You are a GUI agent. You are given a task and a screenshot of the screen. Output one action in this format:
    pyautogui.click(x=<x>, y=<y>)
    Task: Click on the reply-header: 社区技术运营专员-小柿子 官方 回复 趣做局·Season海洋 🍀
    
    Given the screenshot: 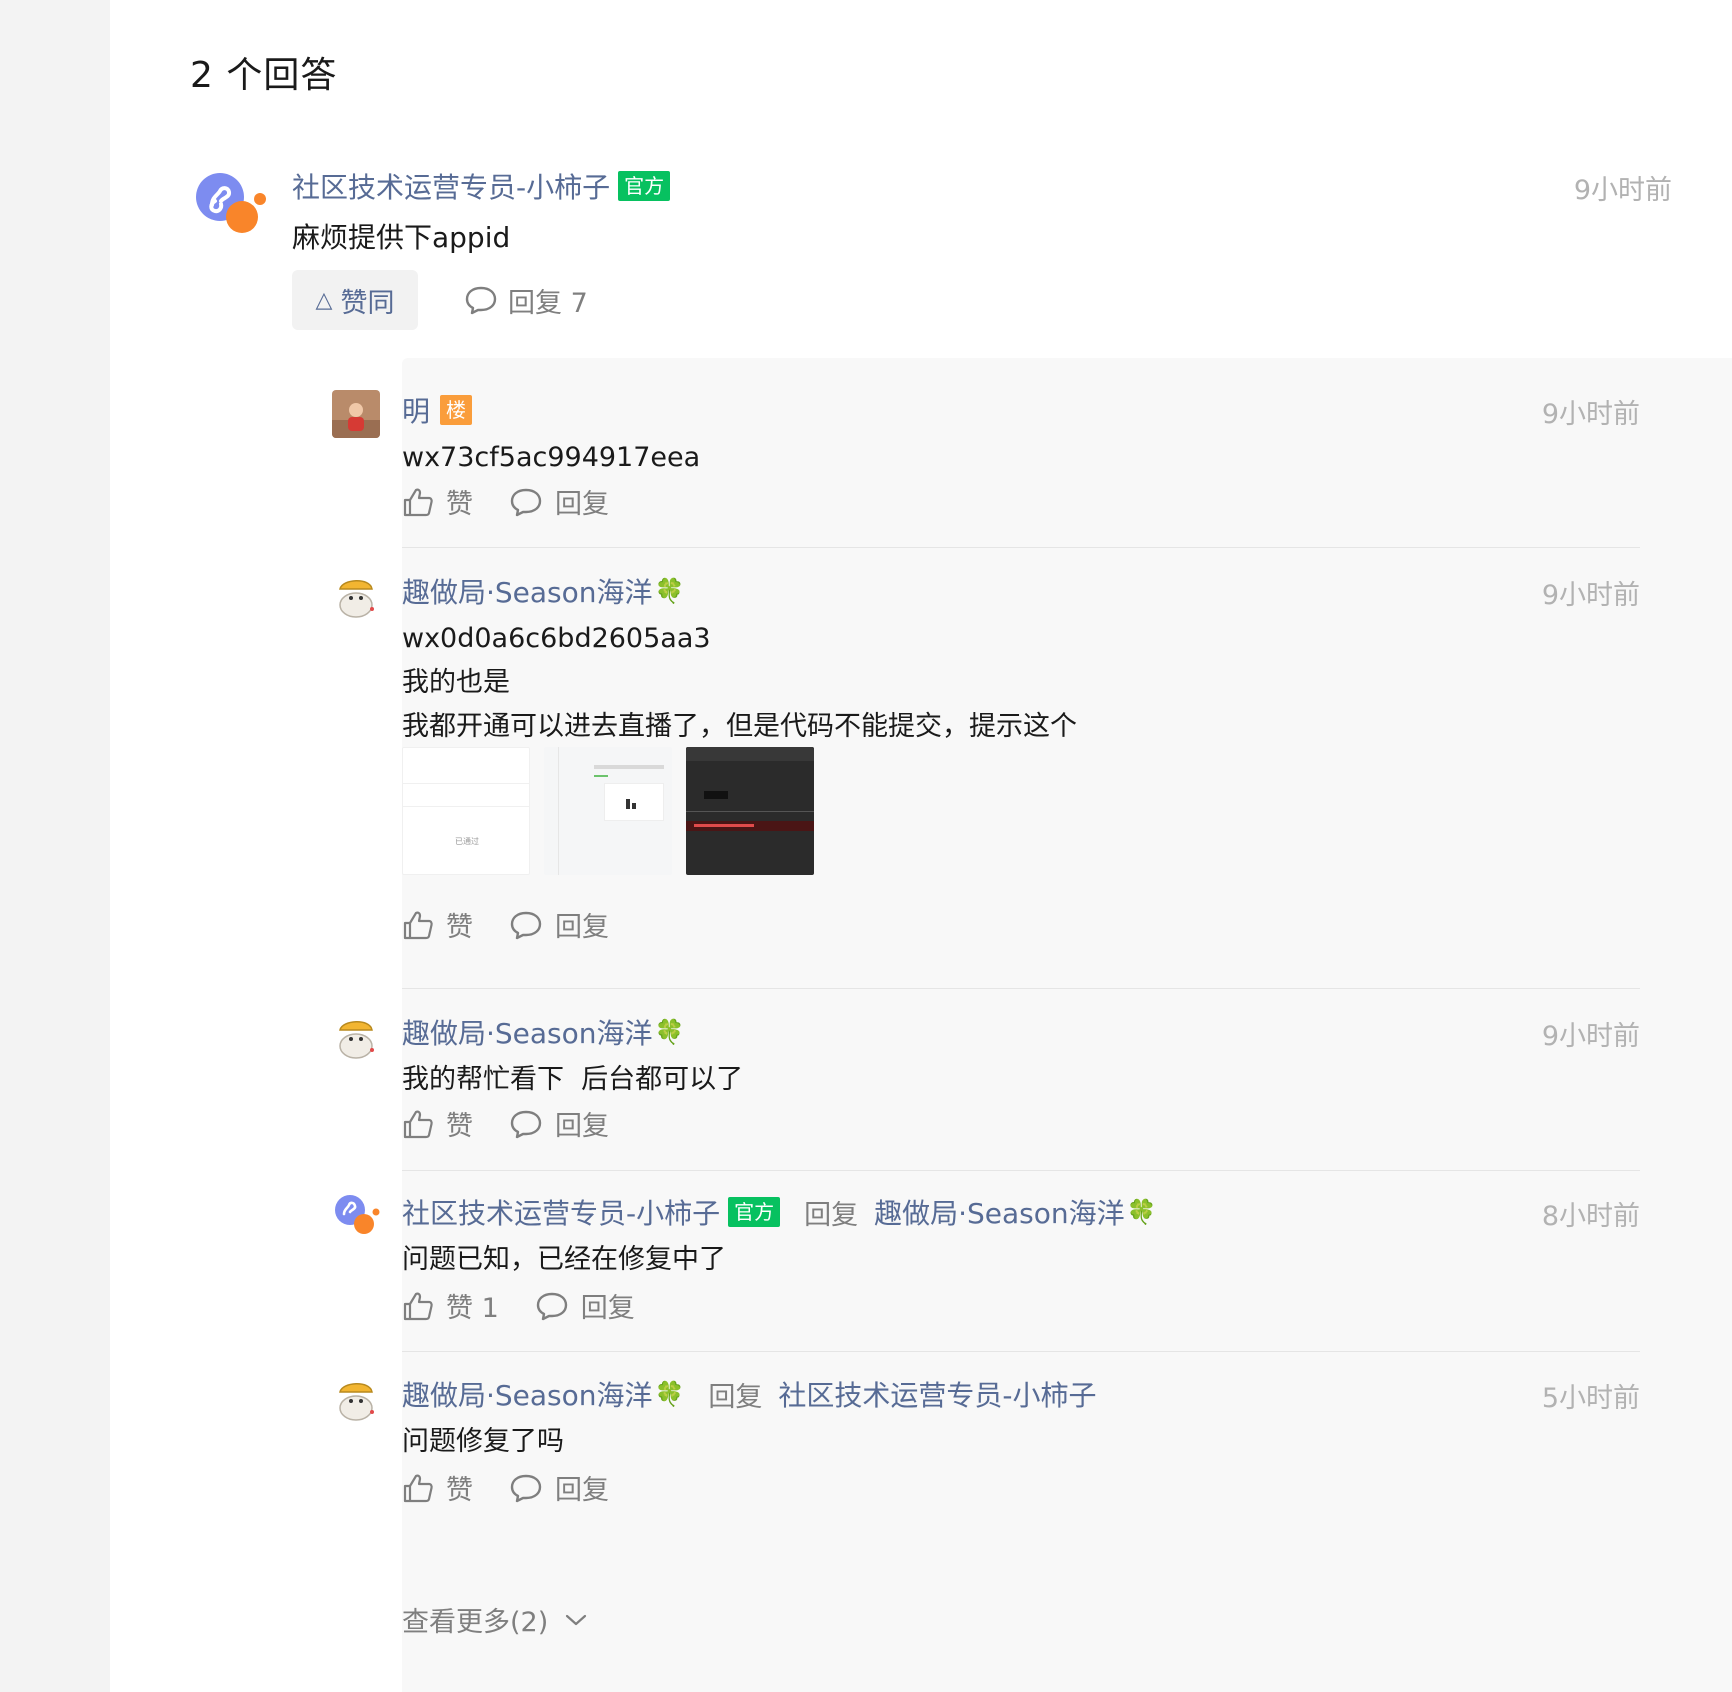 What is the action you would take?
    pyautogui.click(x=779, y=1212)
    